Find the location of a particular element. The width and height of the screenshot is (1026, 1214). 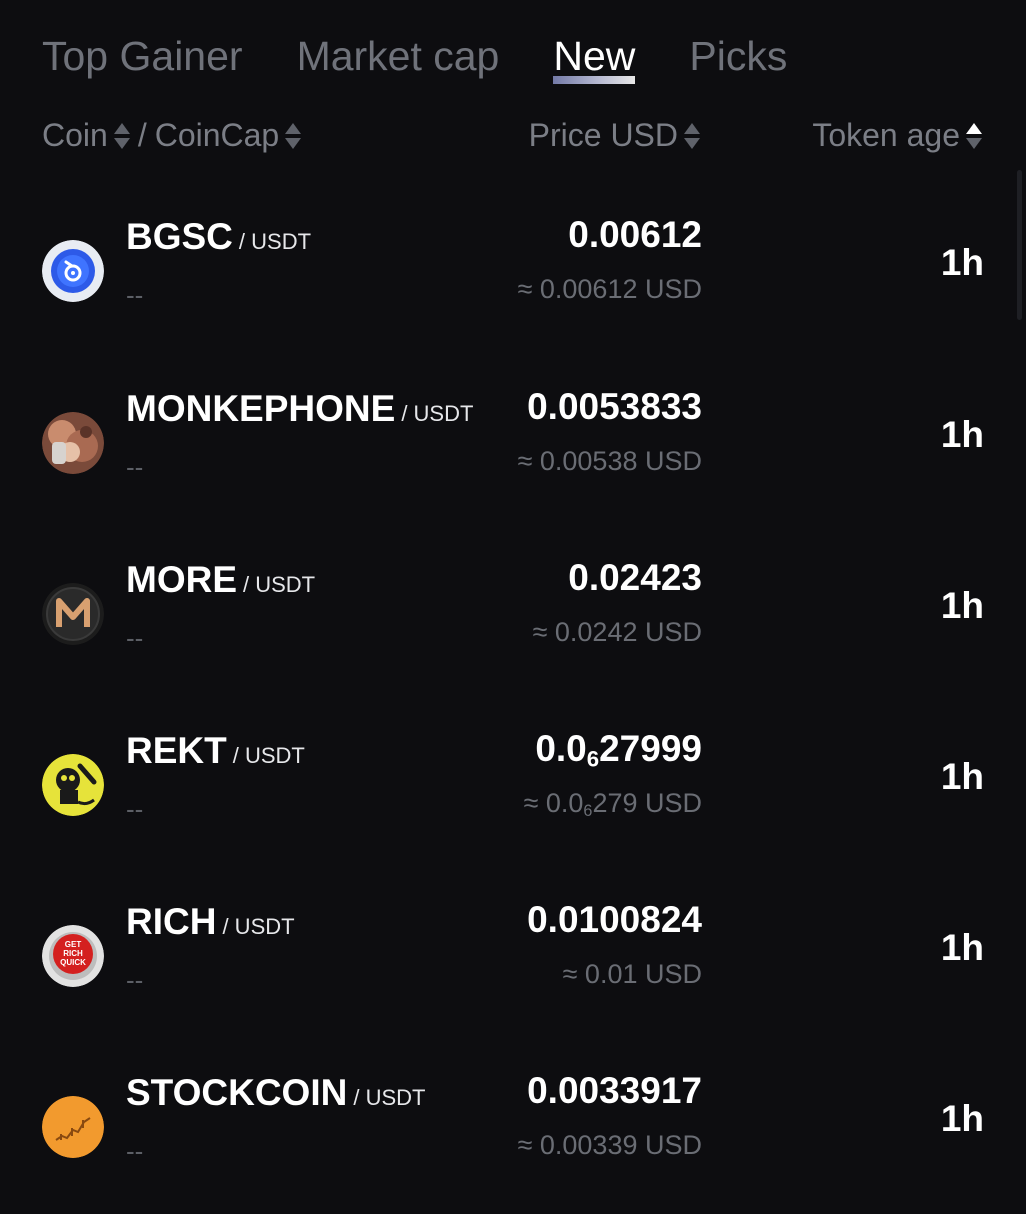

coin-symbol: BGSC / USDT is located at coordinates (219, 236).